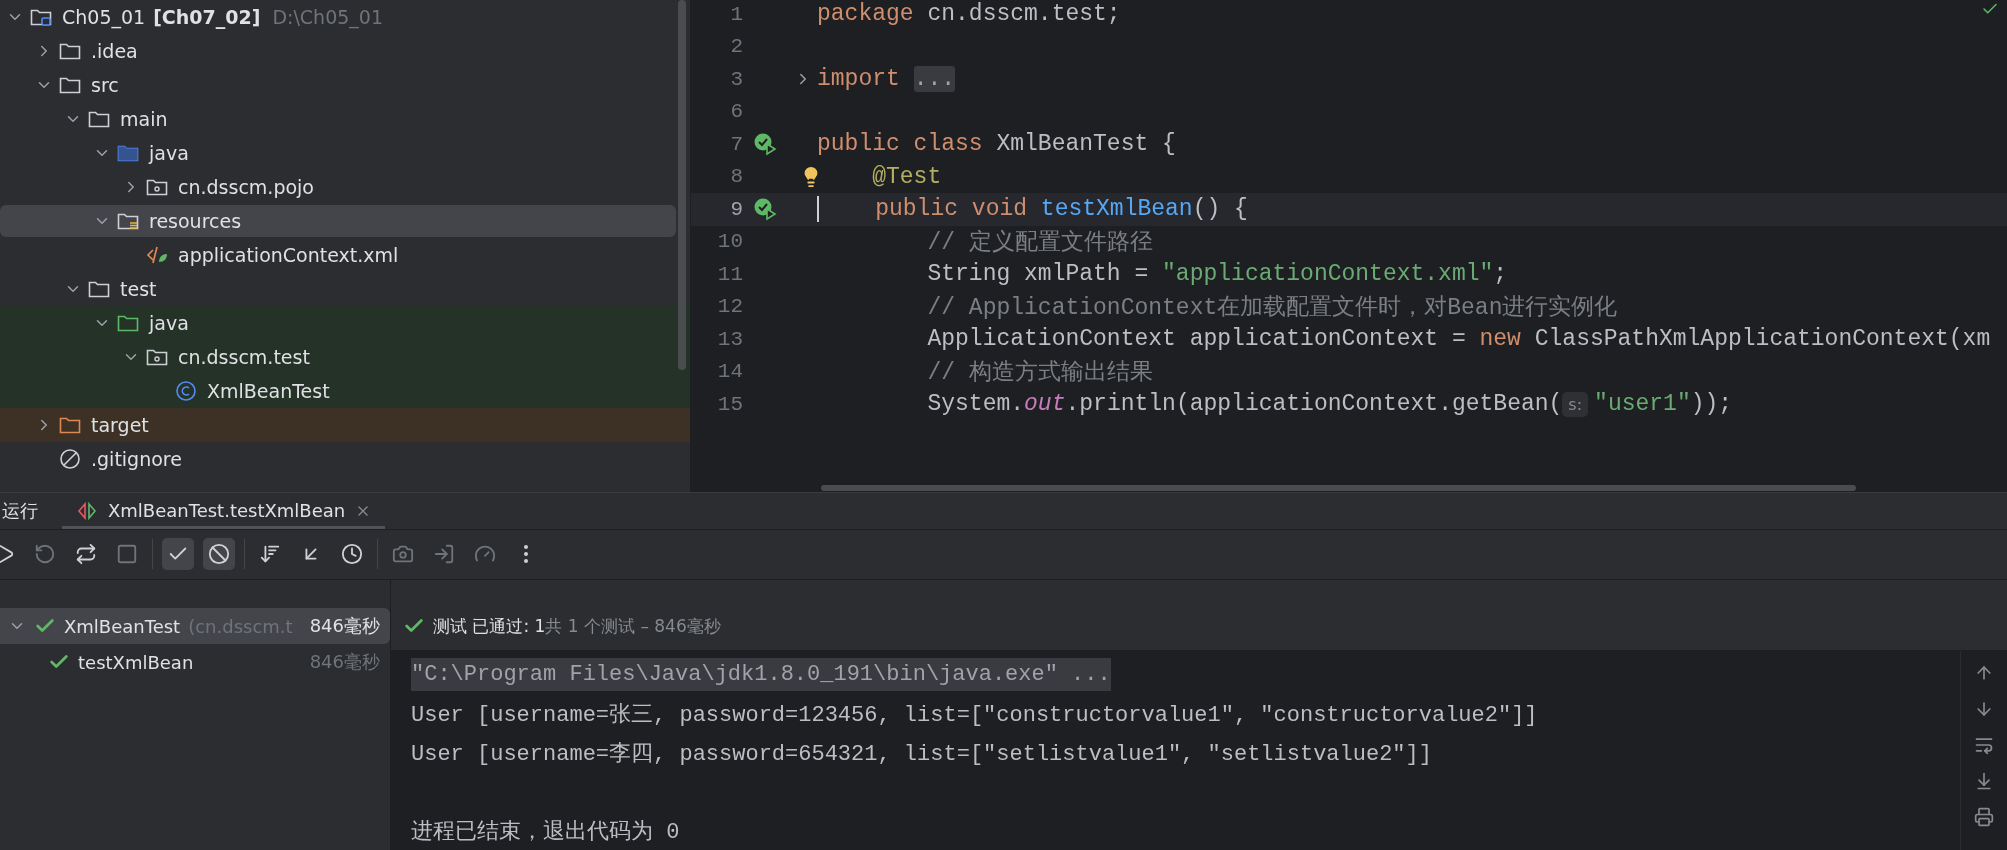 The image size is (2007, 850). I want to click on xml-file-icon, so click(157, 255).